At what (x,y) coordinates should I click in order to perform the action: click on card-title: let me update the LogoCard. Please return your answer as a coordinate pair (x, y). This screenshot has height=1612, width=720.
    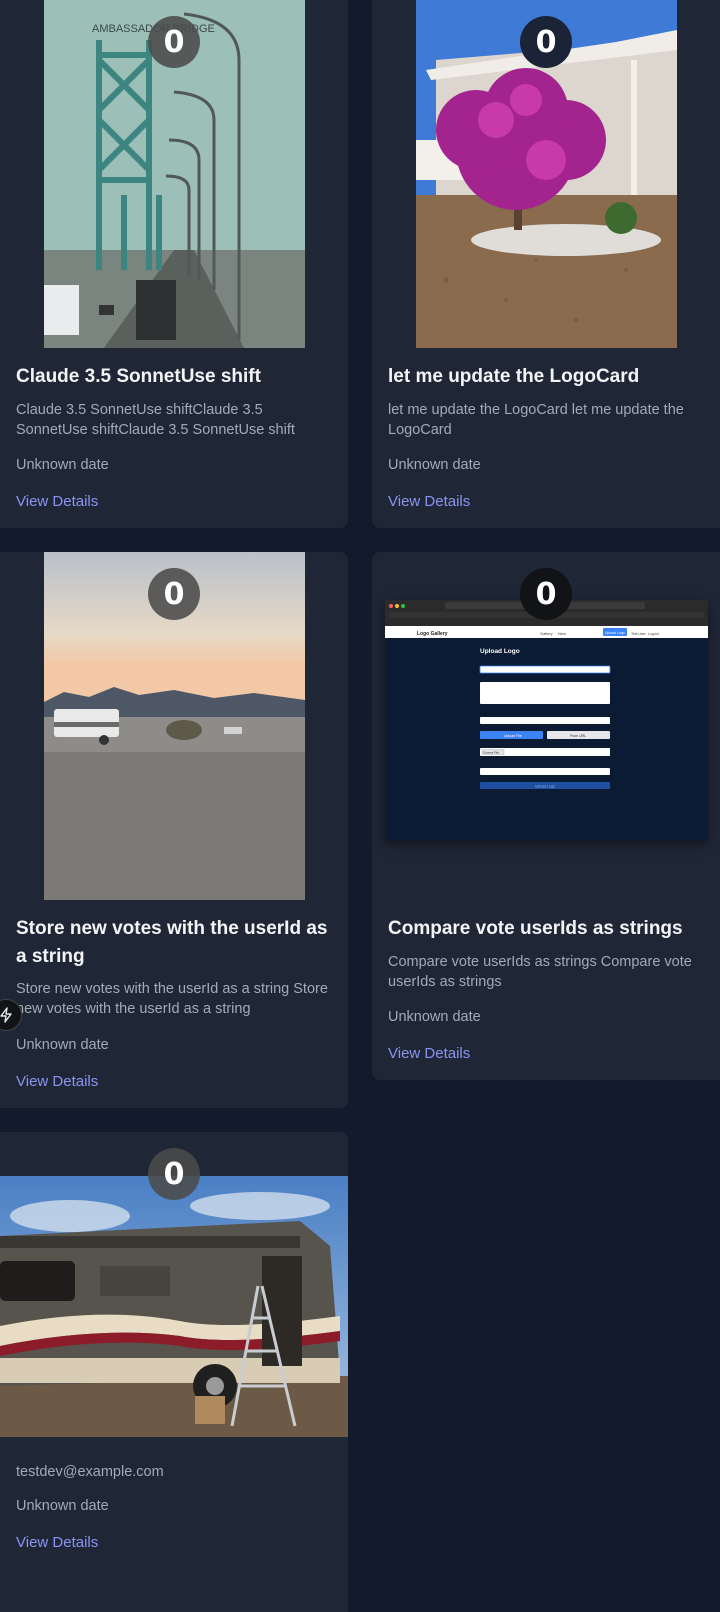
    Looking at the image, I should click on (514, 376).